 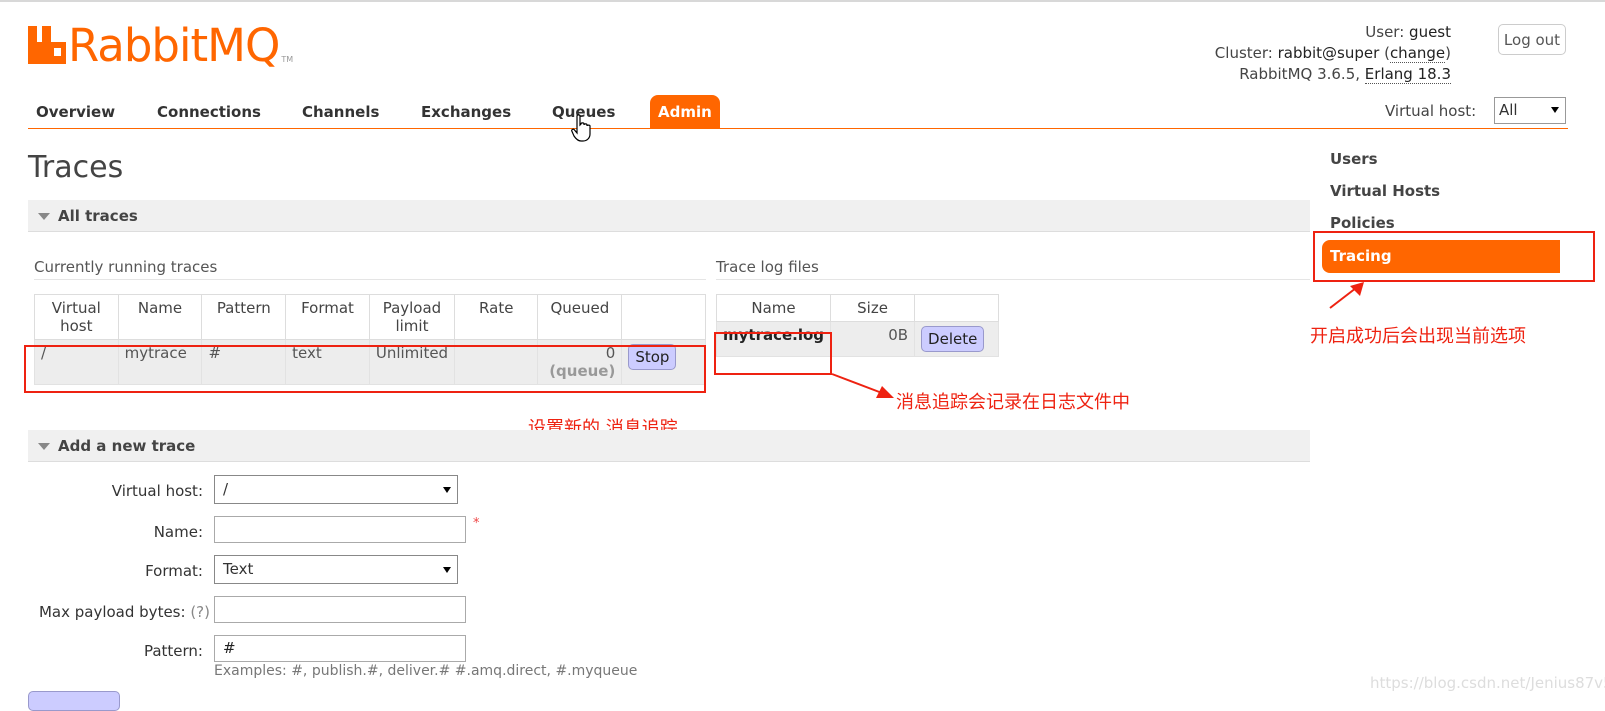 What do you see at coordinates (1407, 74) in the screenshot?
I see `erlang-version: Erlang 18.3` at bounding box center [1407, 74].